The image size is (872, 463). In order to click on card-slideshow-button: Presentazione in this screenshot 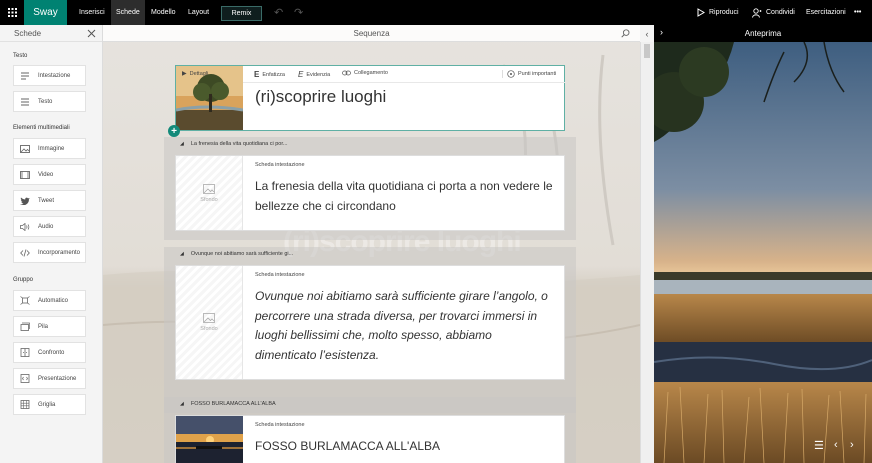, I will do `click(49, 378)`.